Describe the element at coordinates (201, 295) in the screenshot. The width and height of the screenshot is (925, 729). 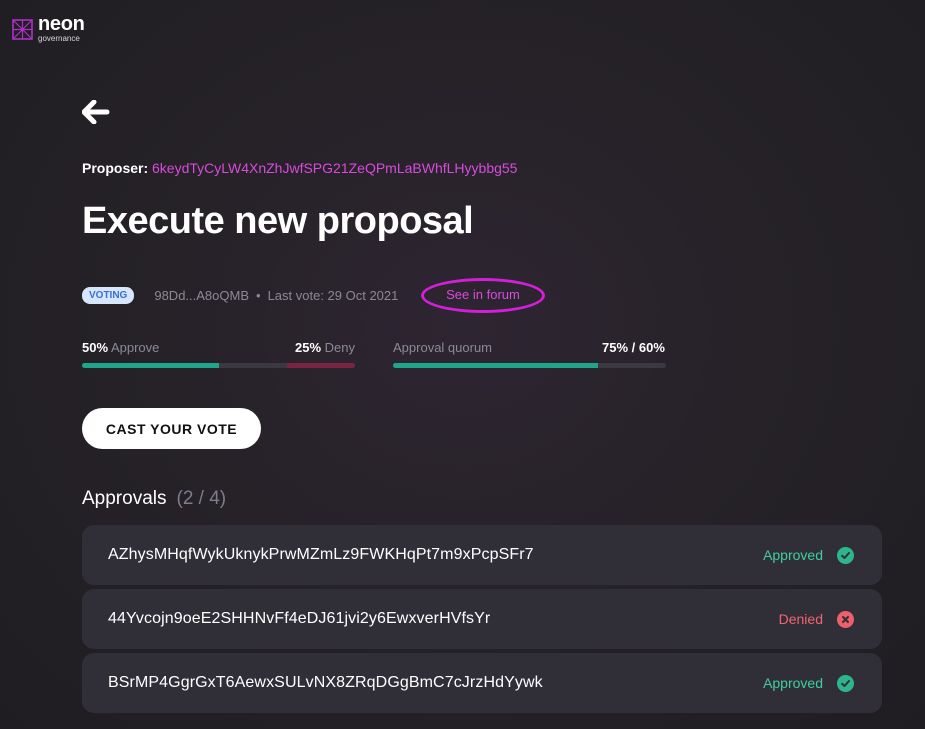
I see `proposal-hash: 98Dd...A8oQMB` at that location.